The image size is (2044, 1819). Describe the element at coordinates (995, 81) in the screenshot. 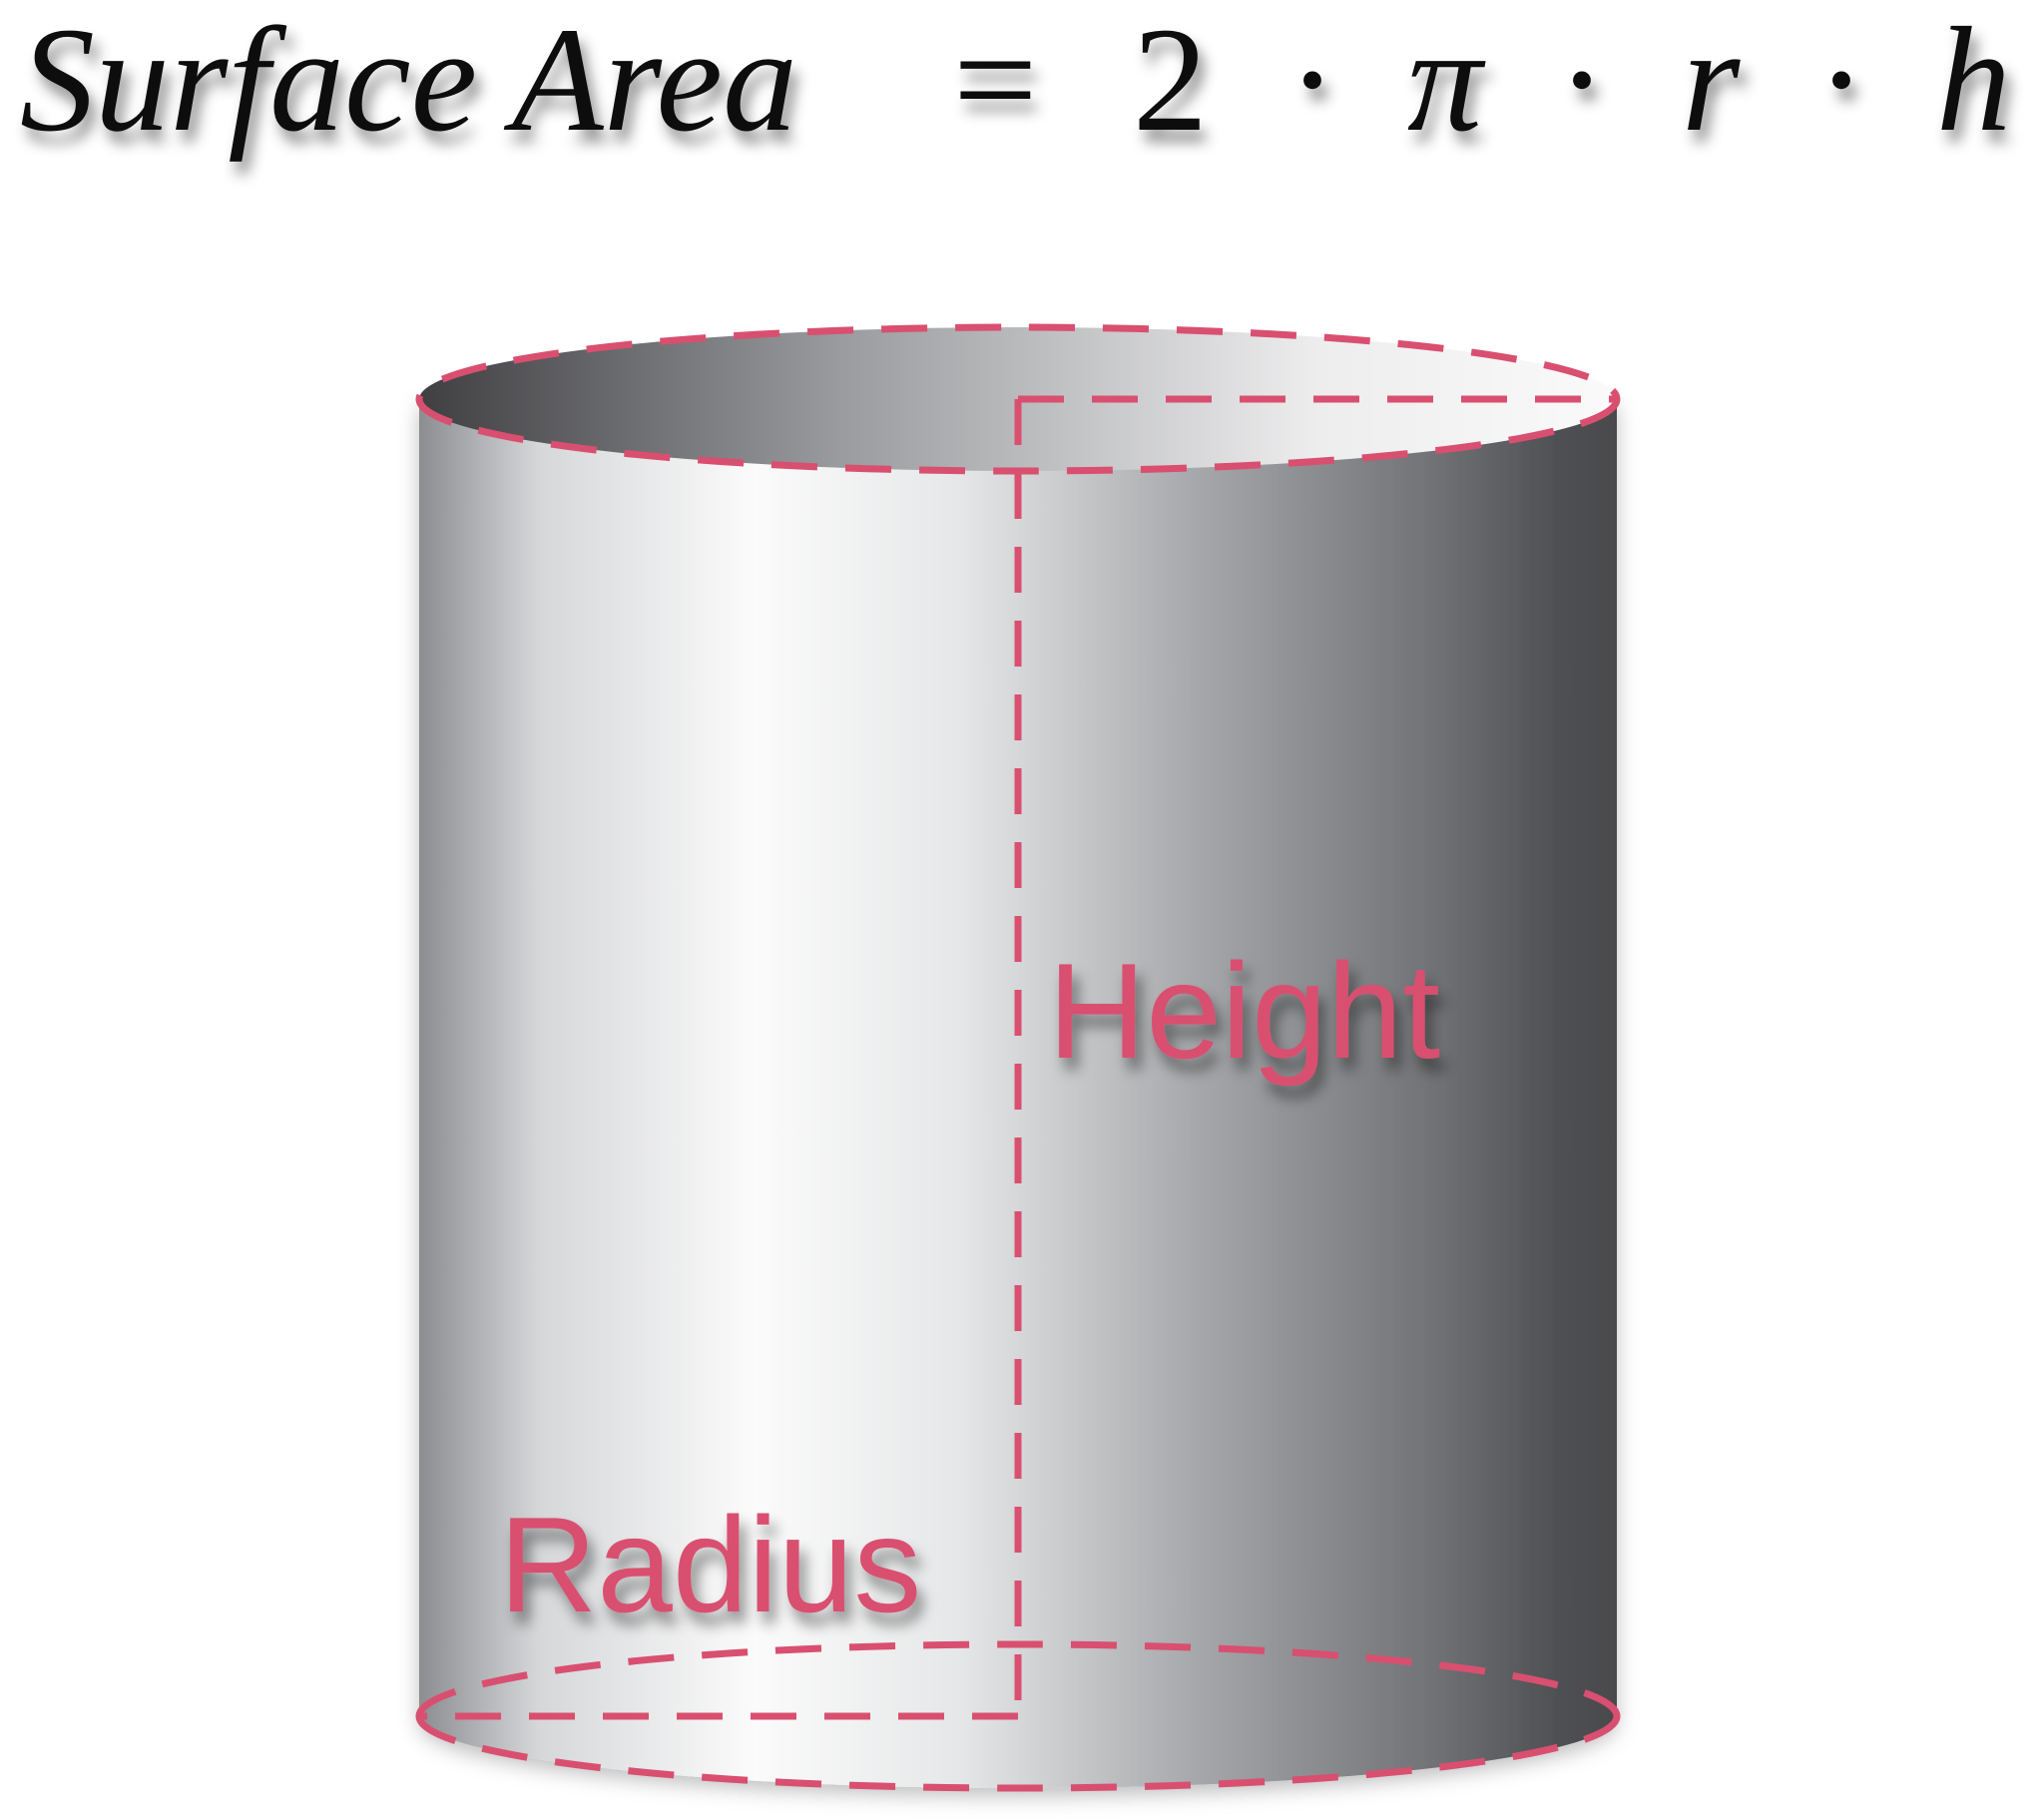

I see `formula-equals: =` at that location.